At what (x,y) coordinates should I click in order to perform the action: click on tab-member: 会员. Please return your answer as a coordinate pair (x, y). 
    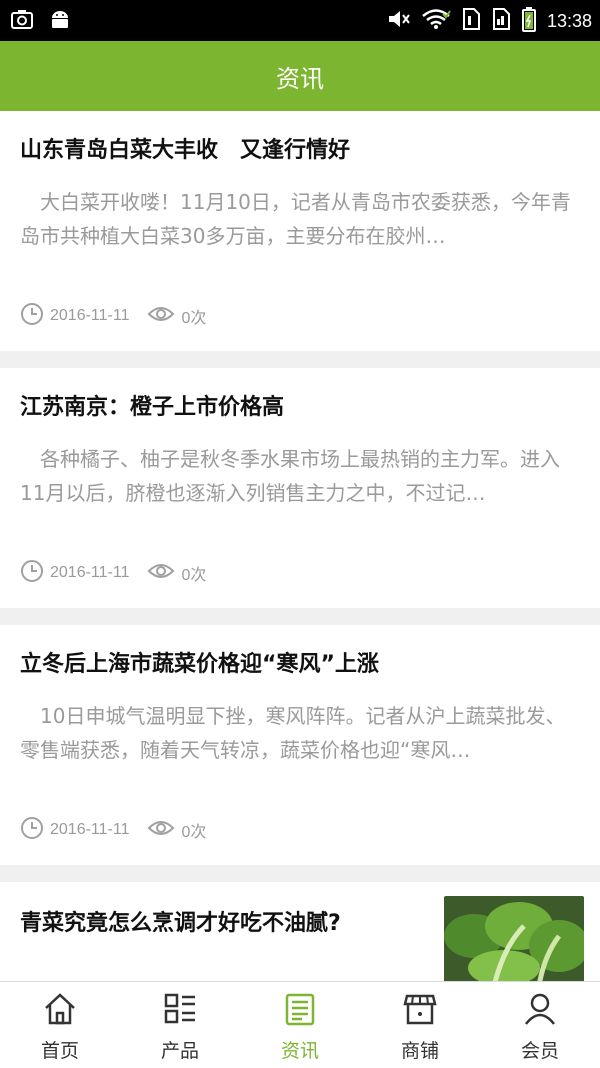
    Looking at the image, I should click on (540, 1025).